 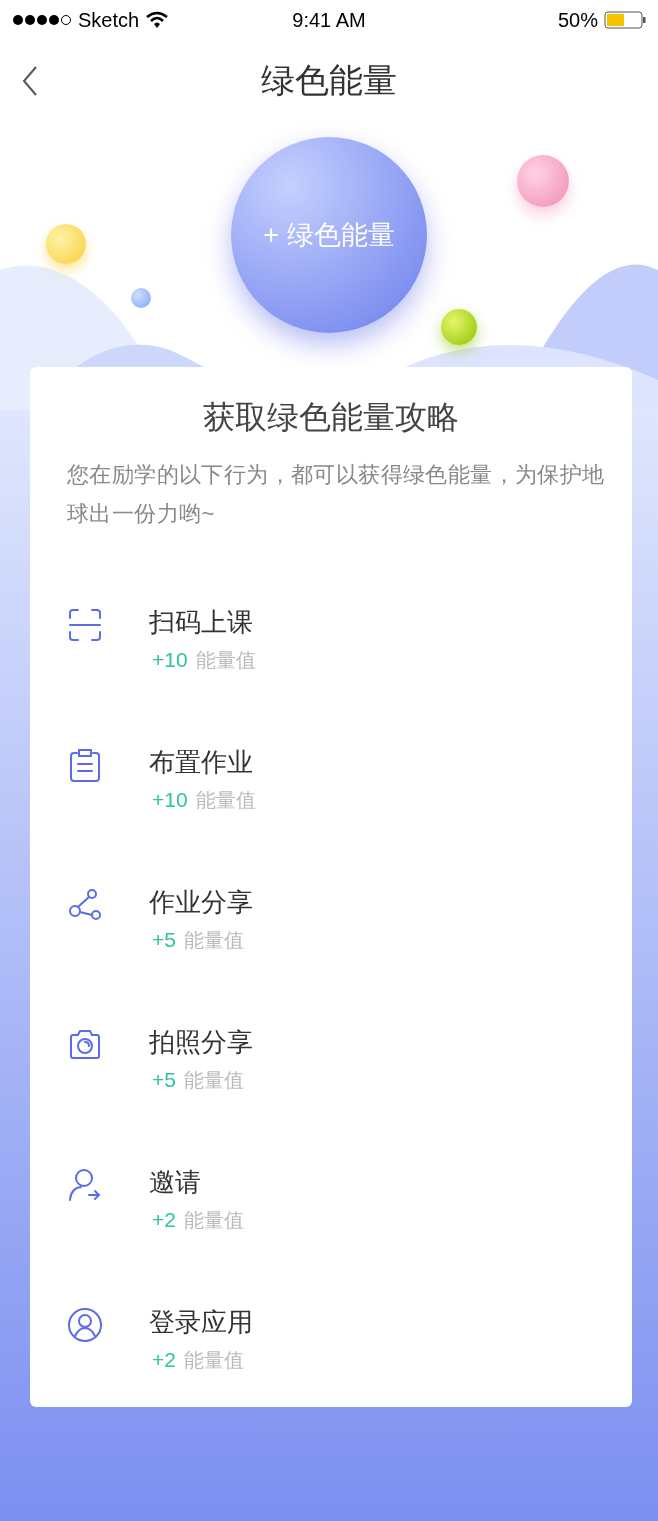 I want to click on scan-icon, so click(x=85, y=625).